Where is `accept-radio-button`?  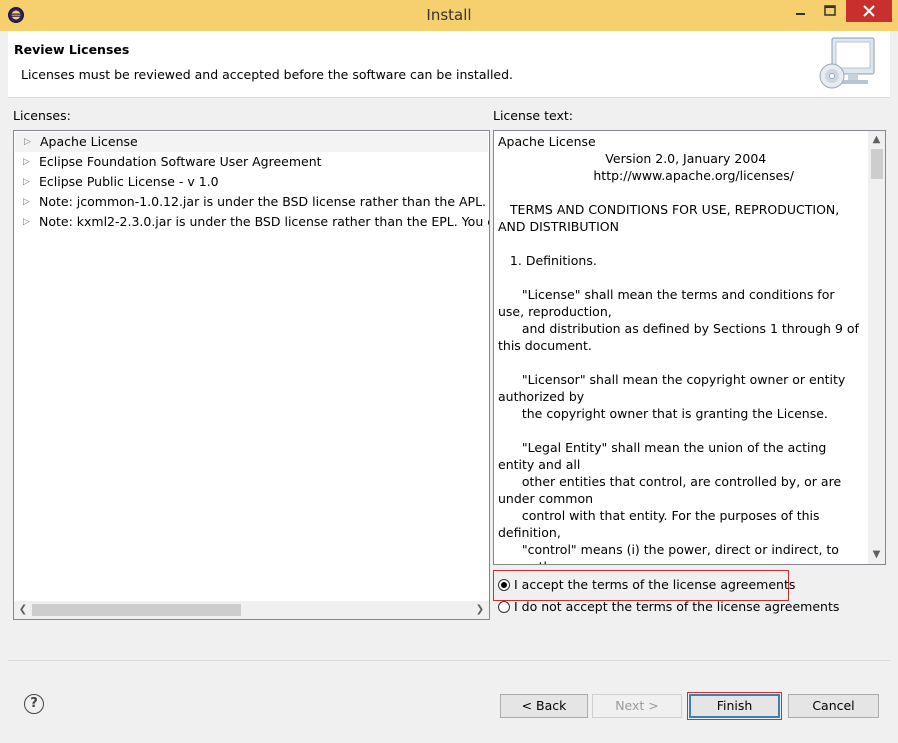
accept-radio-button is located at coordinates (504, 585).